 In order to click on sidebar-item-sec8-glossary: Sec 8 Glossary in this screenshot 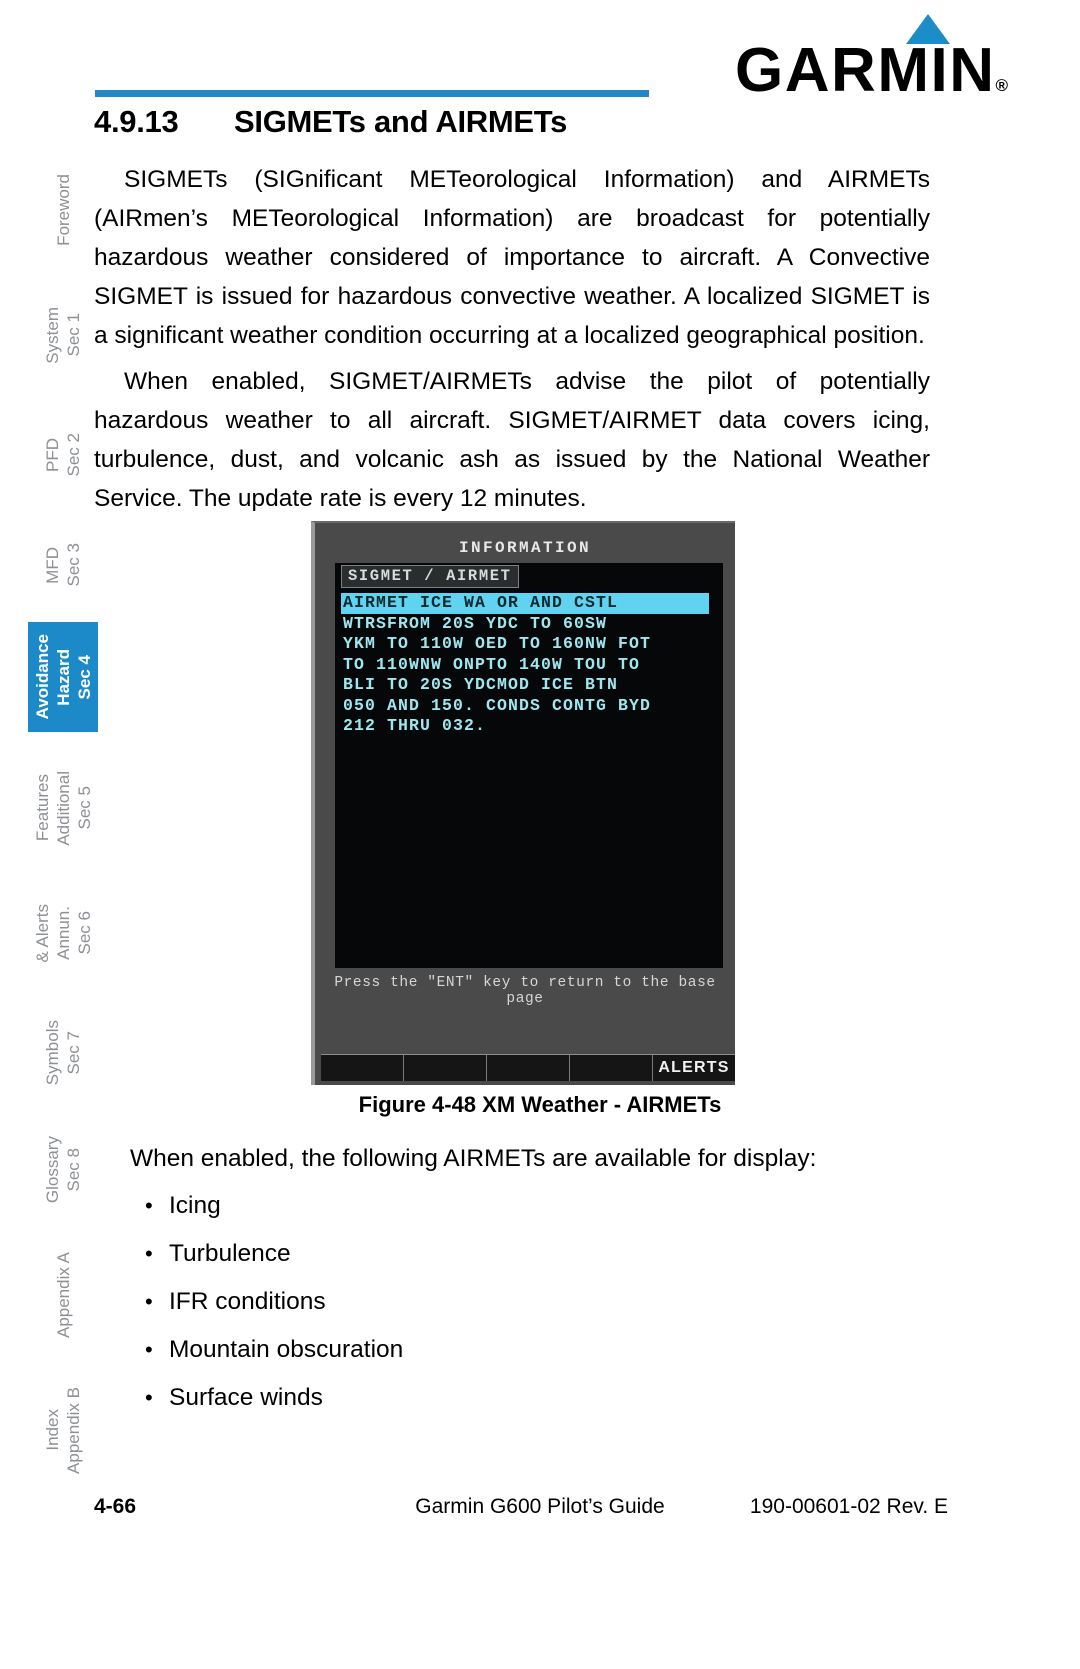, I will do `click(63, 1170)`.